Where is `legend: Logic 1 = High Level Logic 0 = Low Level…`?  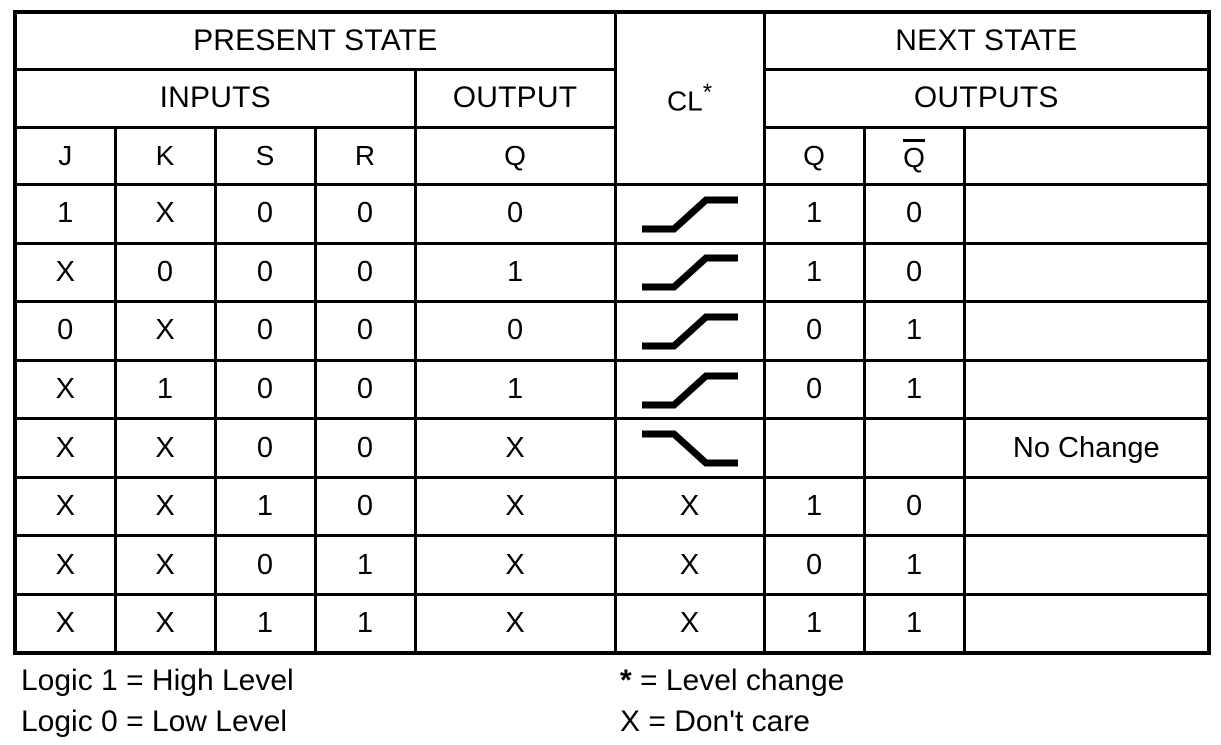 legend: Logic 1 = High Level Logic 0 = Low Level… is located at coordinates (612, 701).